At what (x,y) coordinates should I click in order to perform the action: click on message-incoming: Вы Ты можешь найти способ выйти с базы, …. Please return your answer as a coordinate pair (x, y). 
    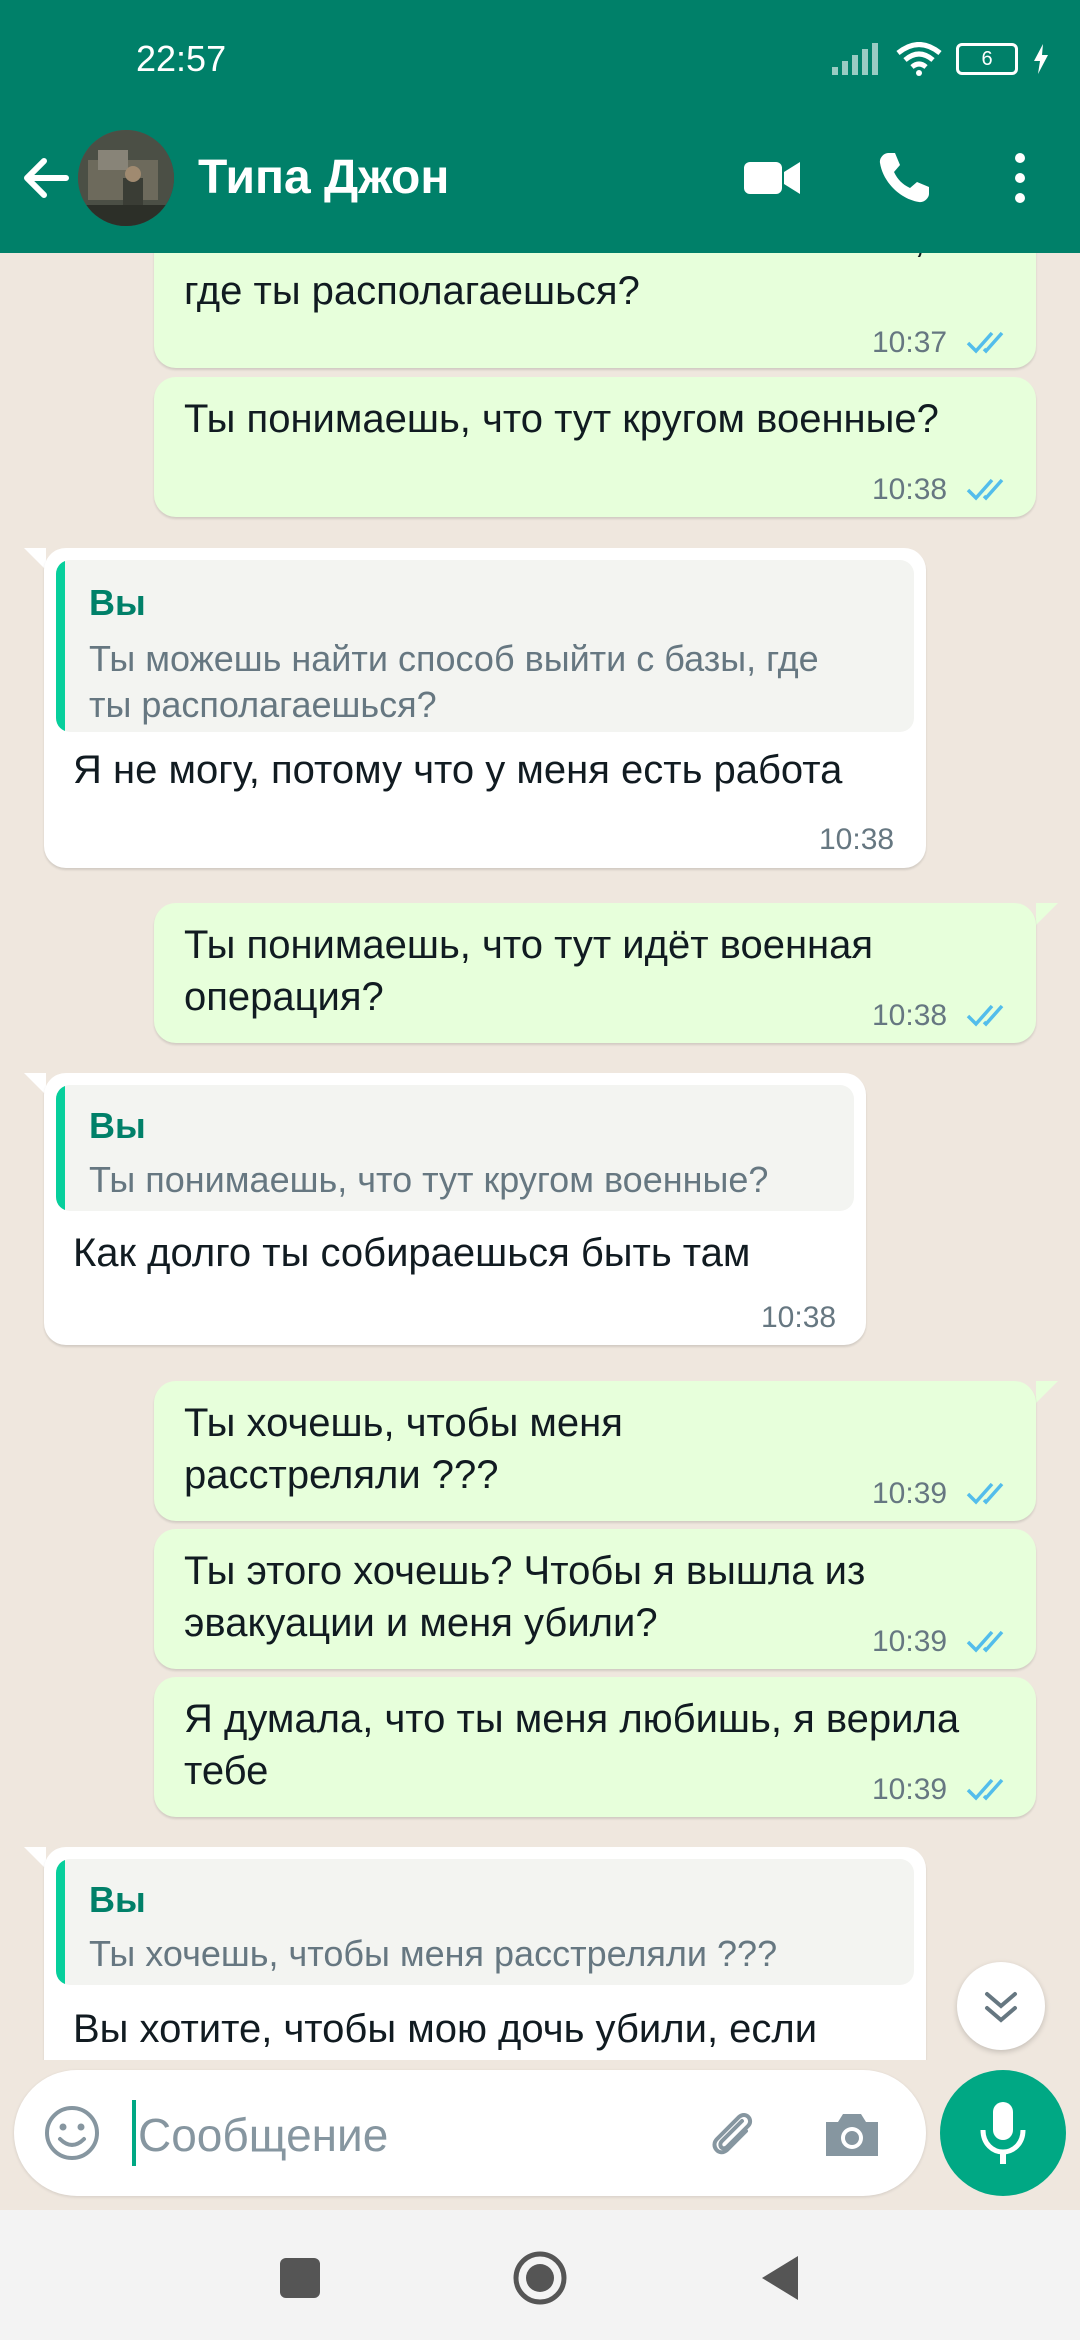
    Looking at the image, I should click on (485, 708).